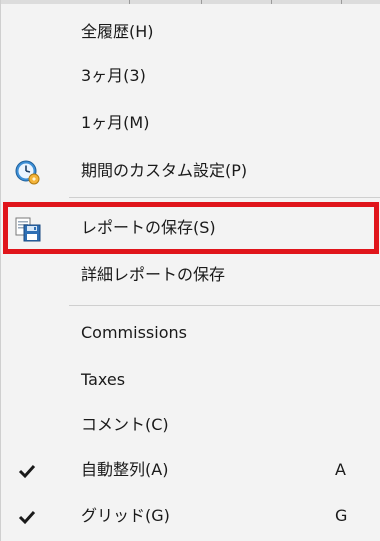 Image resolution: width=380 pixels, height=541 pixels. Describe the element at coordinates (125, 424) in the screenshot. I see `menu-item-label: コメント(C)` at that location.